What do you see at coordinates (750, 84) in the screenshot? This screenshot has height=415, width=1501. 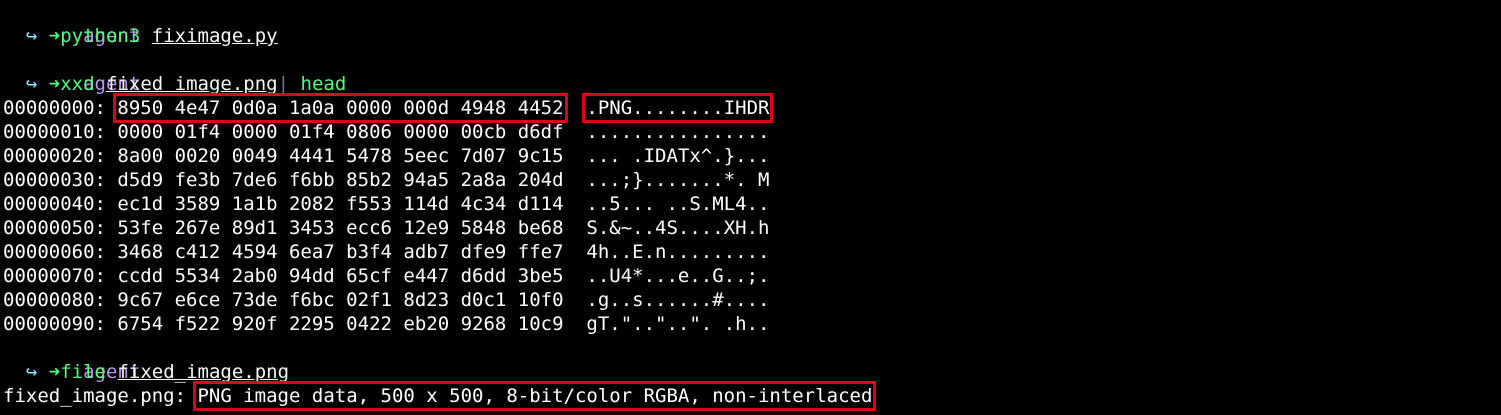 I see `command-line: ↪ xxd fixed_image.png| head` at bounding box center [750, 84].